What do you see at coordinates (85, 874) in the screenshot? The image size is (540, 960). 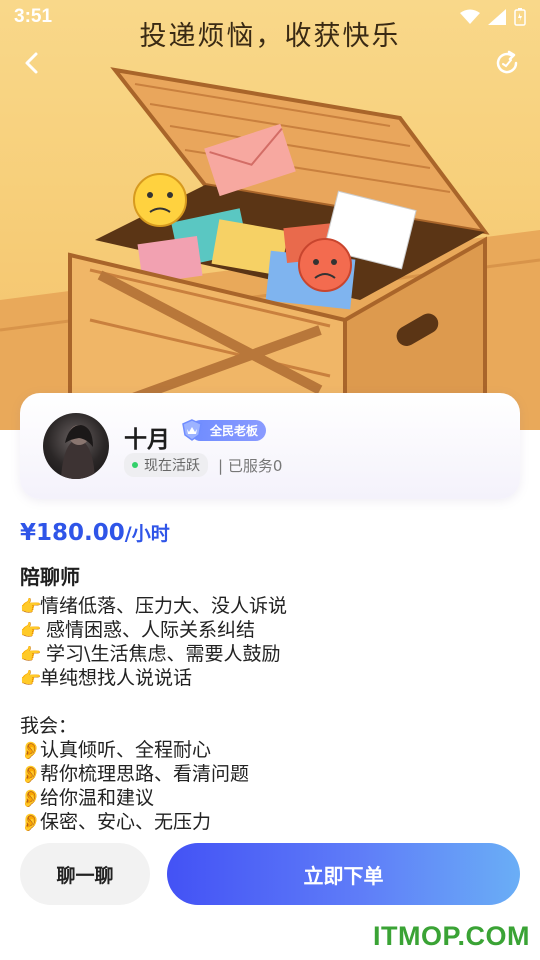 I see `chat-button: 聊一聊` at bounding box center [85, 874].